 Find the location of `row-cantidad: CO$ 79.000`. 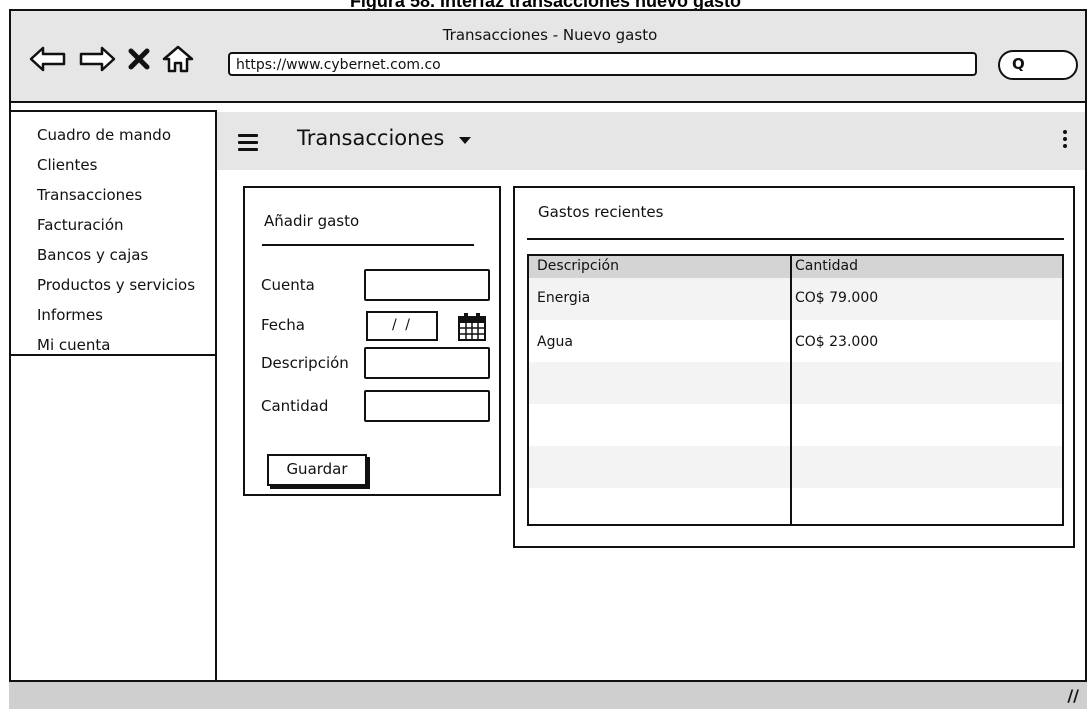

row-cantidad: CO$ 79.000 is located at coordinates (837, 298).